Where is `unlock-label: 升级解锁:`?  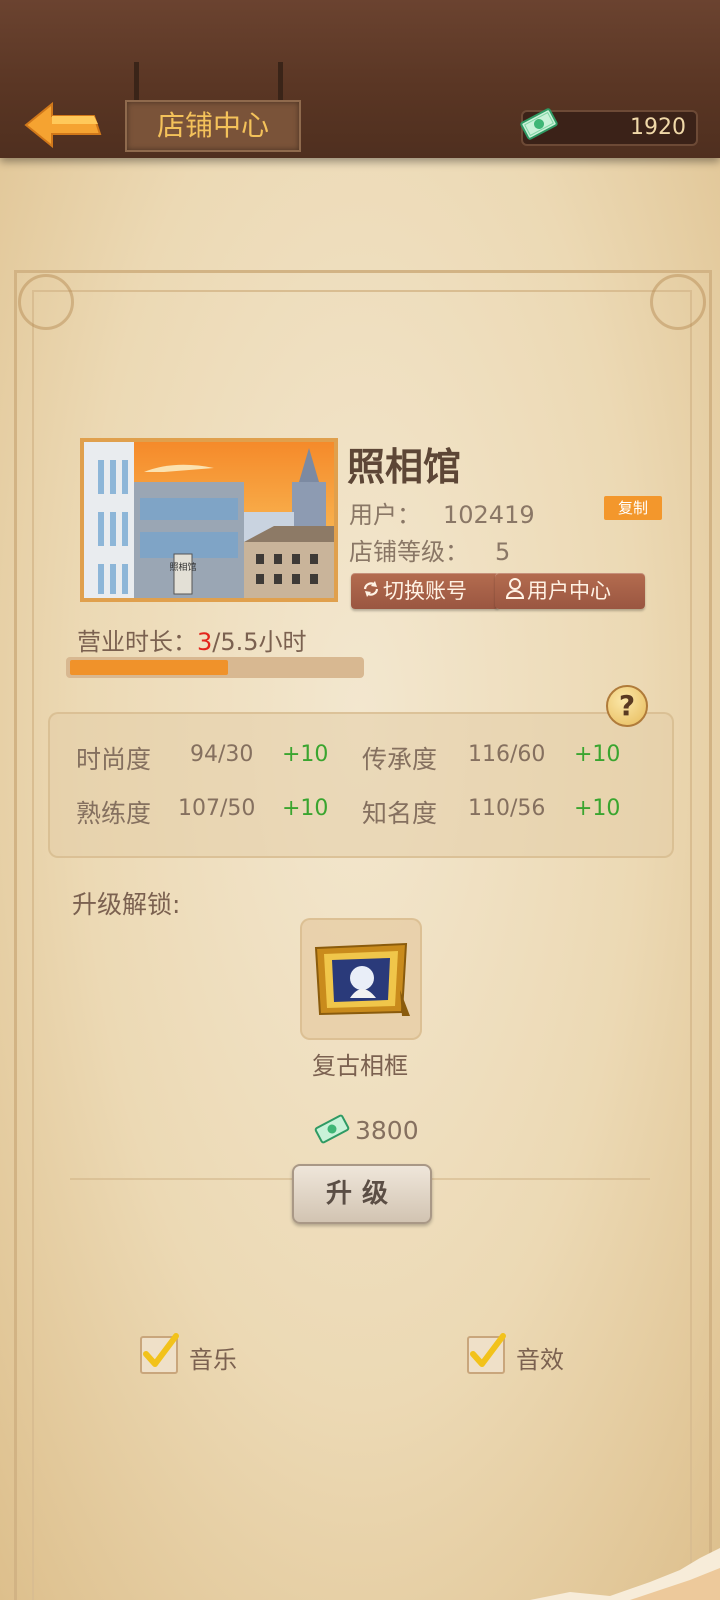
unlock-label: 升级解锁: is located at coordinates (126, 904).